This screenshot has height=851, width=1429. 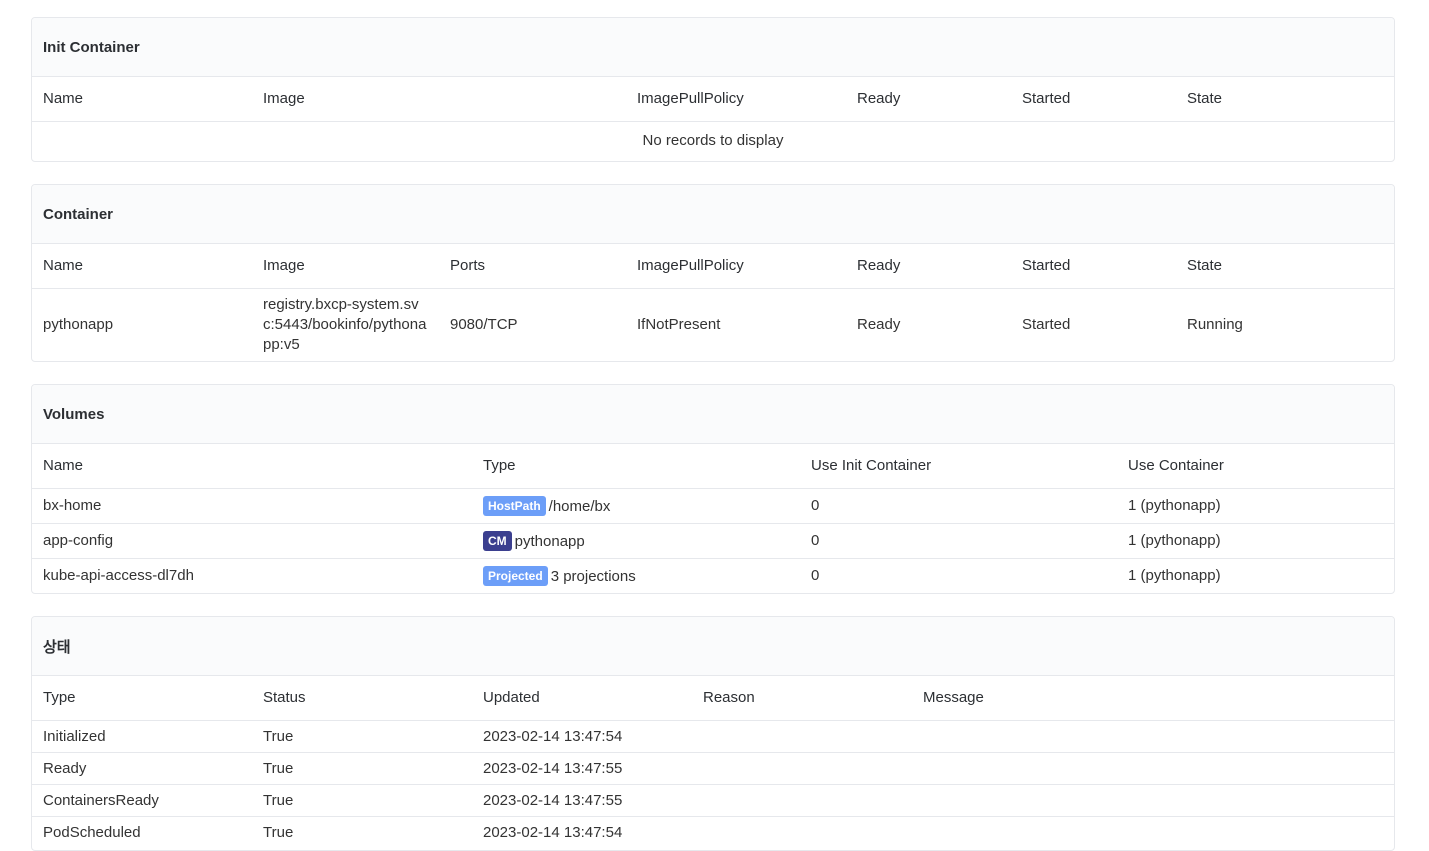 What do you see at coordinates (142, 736) in the screenshot?
I see `condition-type: Initialized` at bounding box center [142, 736].